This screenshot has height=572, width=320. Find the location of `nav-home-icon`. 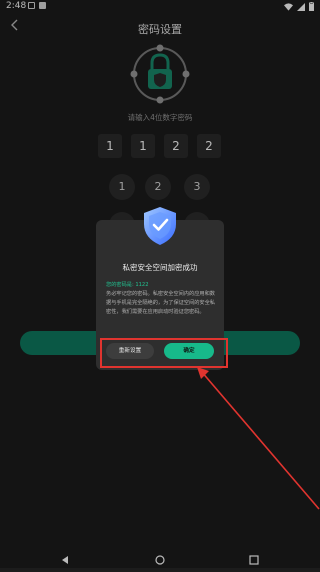

nav-home-icon is located at coordinates (160, 560).